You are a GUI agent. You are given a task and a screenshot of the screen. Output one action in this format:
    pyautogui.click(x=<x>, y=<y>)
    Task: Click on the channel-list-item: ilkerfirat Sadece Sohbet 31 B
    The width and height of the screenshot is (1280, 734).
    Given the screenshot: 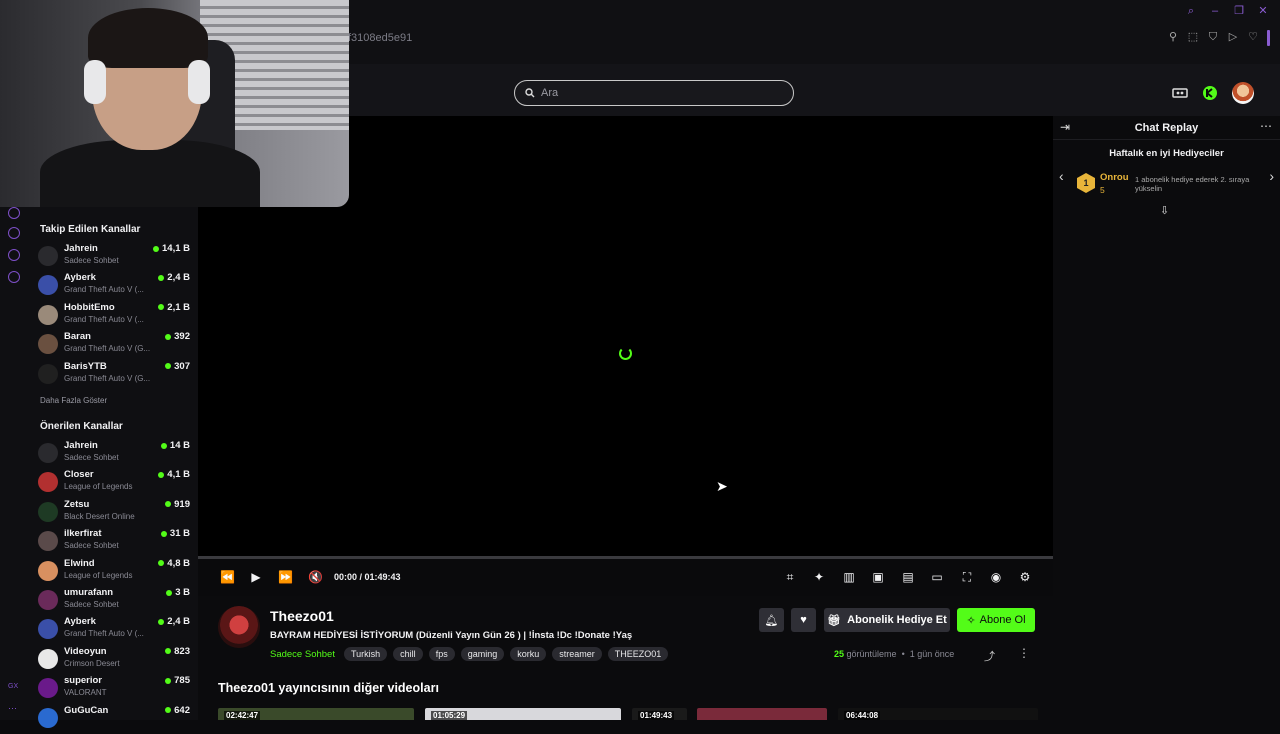 What is the action you would take?
    pyautogui.click(x=114, y=542)
    